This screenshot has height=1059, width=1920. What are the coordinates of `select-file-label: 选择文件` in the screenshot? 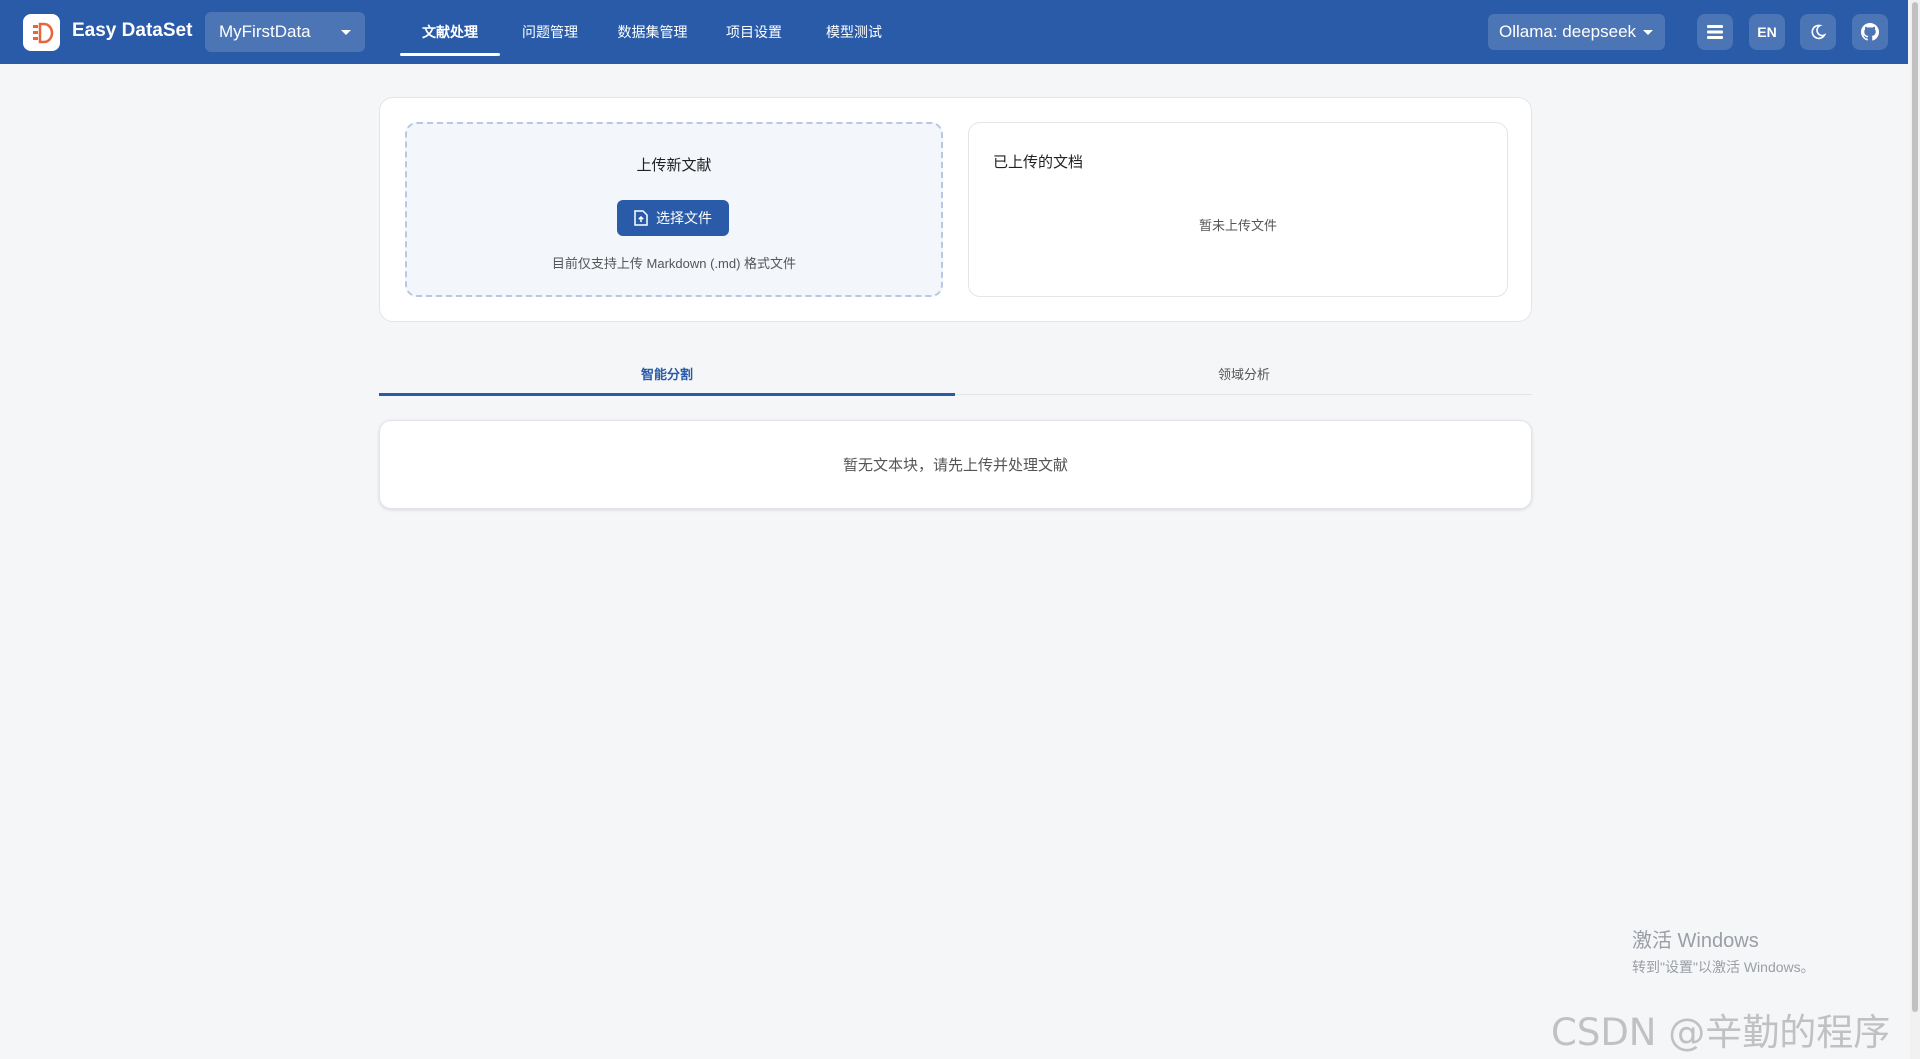 It's located at (684, 218).